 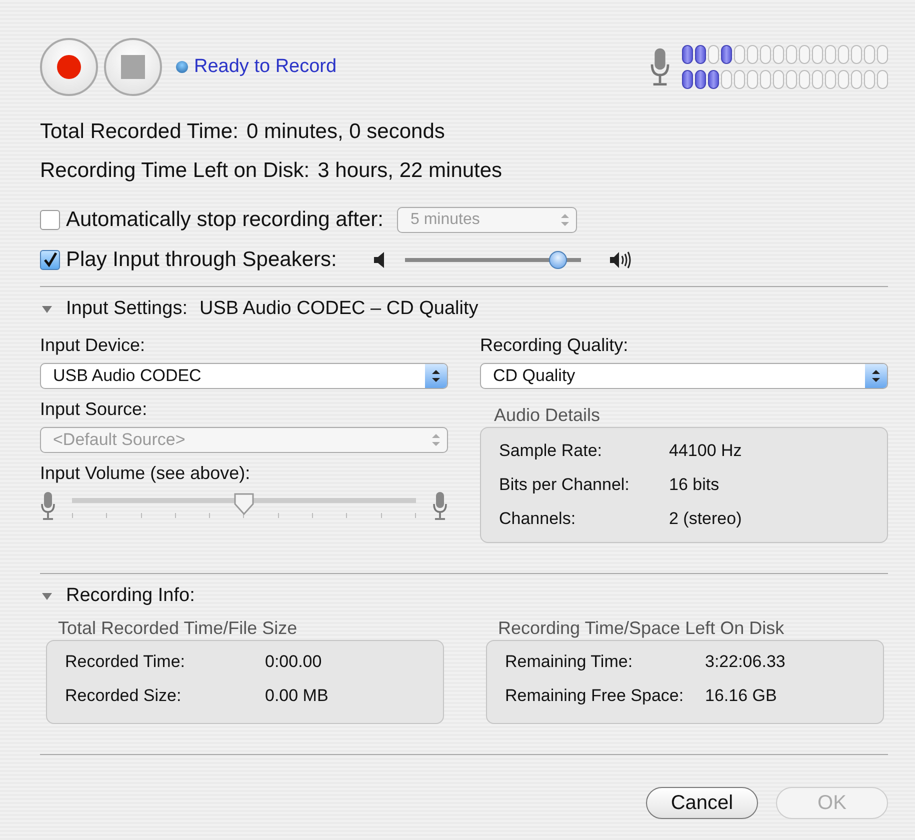 I want to click on summary-value: 0 minutes, 0 seconds, so click(x=345, y=132).